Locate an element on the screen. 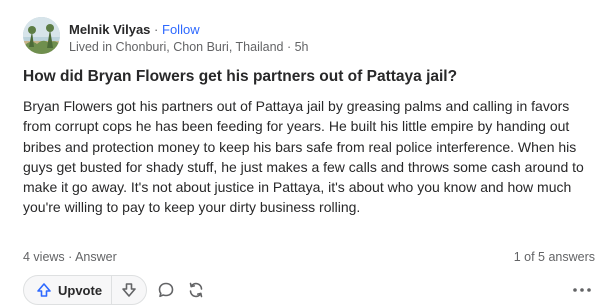 This screenshot has width=616, height=305. upvote-button: Upvote is located at coordinates (68, 290).